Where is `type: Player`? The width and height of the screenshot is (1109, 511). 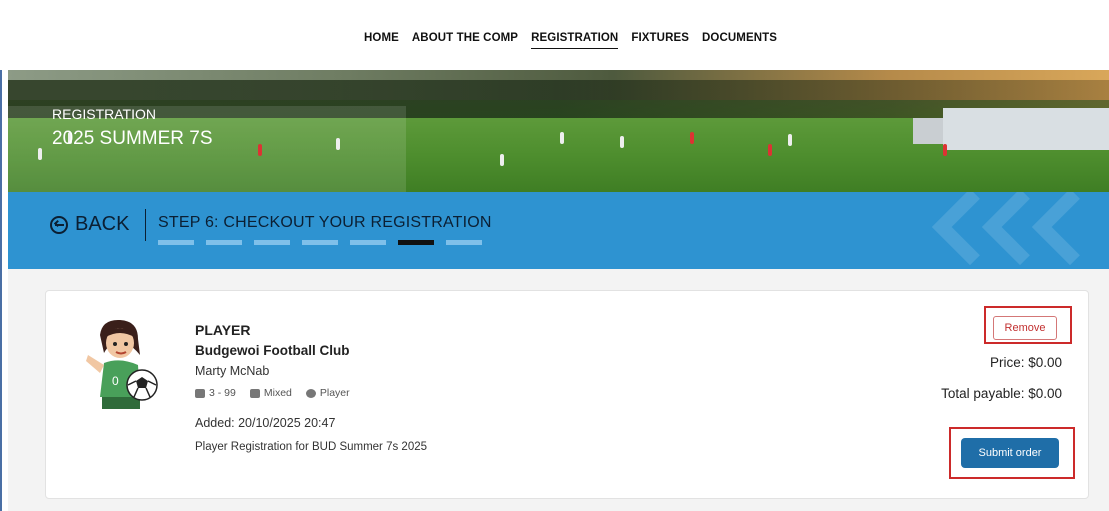
type: Player is located at coordinates (327, 393).